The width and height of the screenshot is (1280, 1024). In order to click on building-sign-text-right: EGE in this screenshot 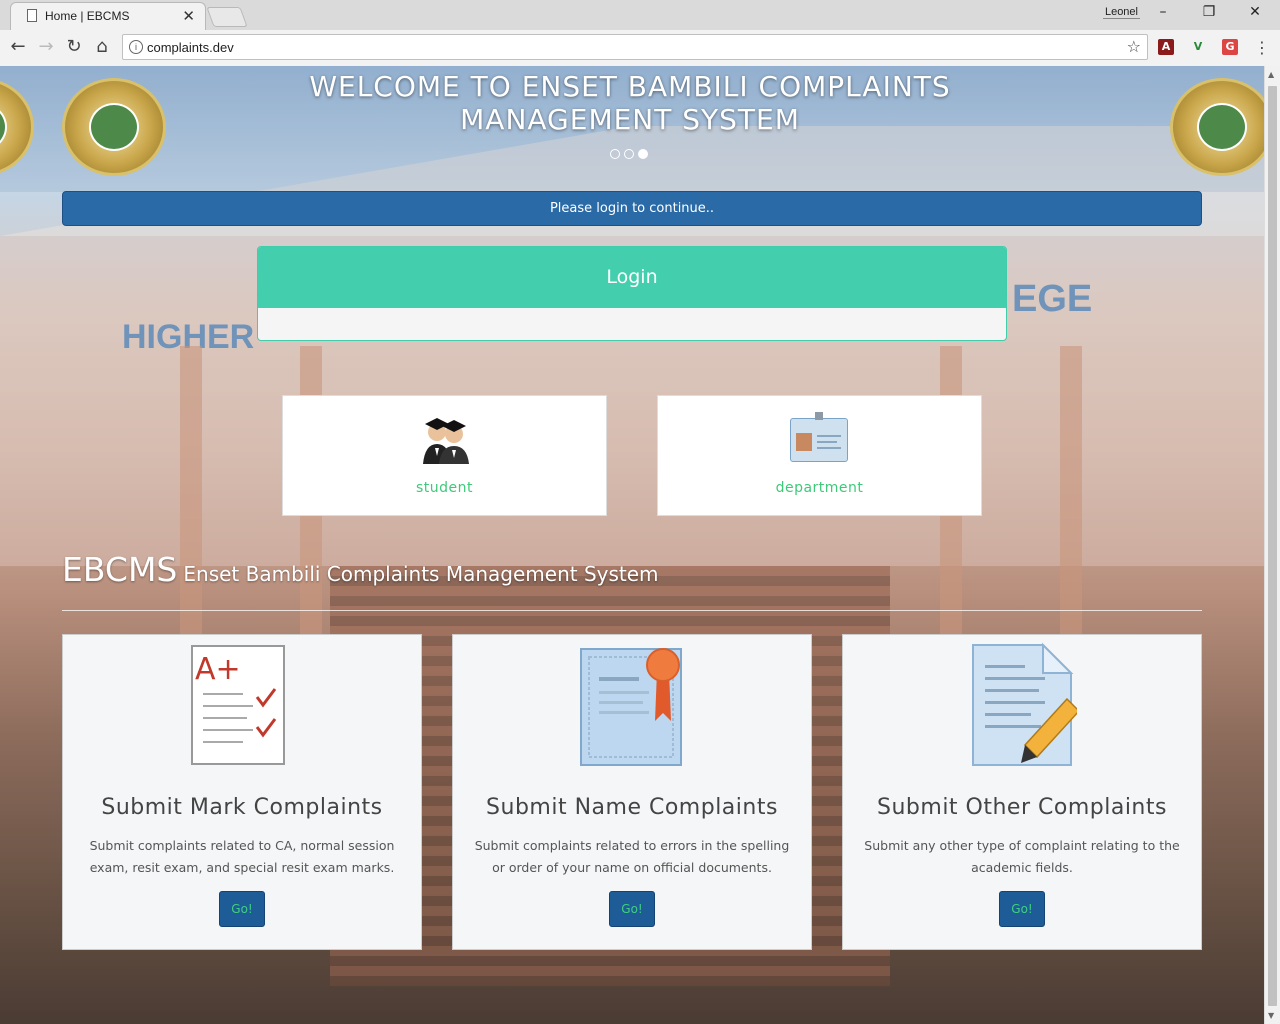, I will do `click(1052, 299)`.